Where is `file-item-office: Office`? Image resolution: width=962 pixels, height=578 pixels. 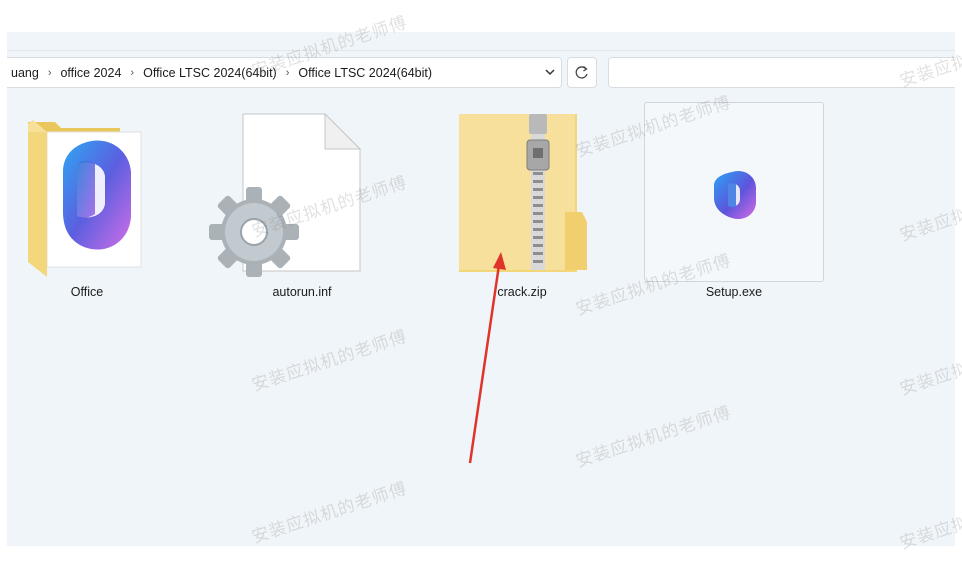 file-item-office: Office is located at coordinates (87, 202).